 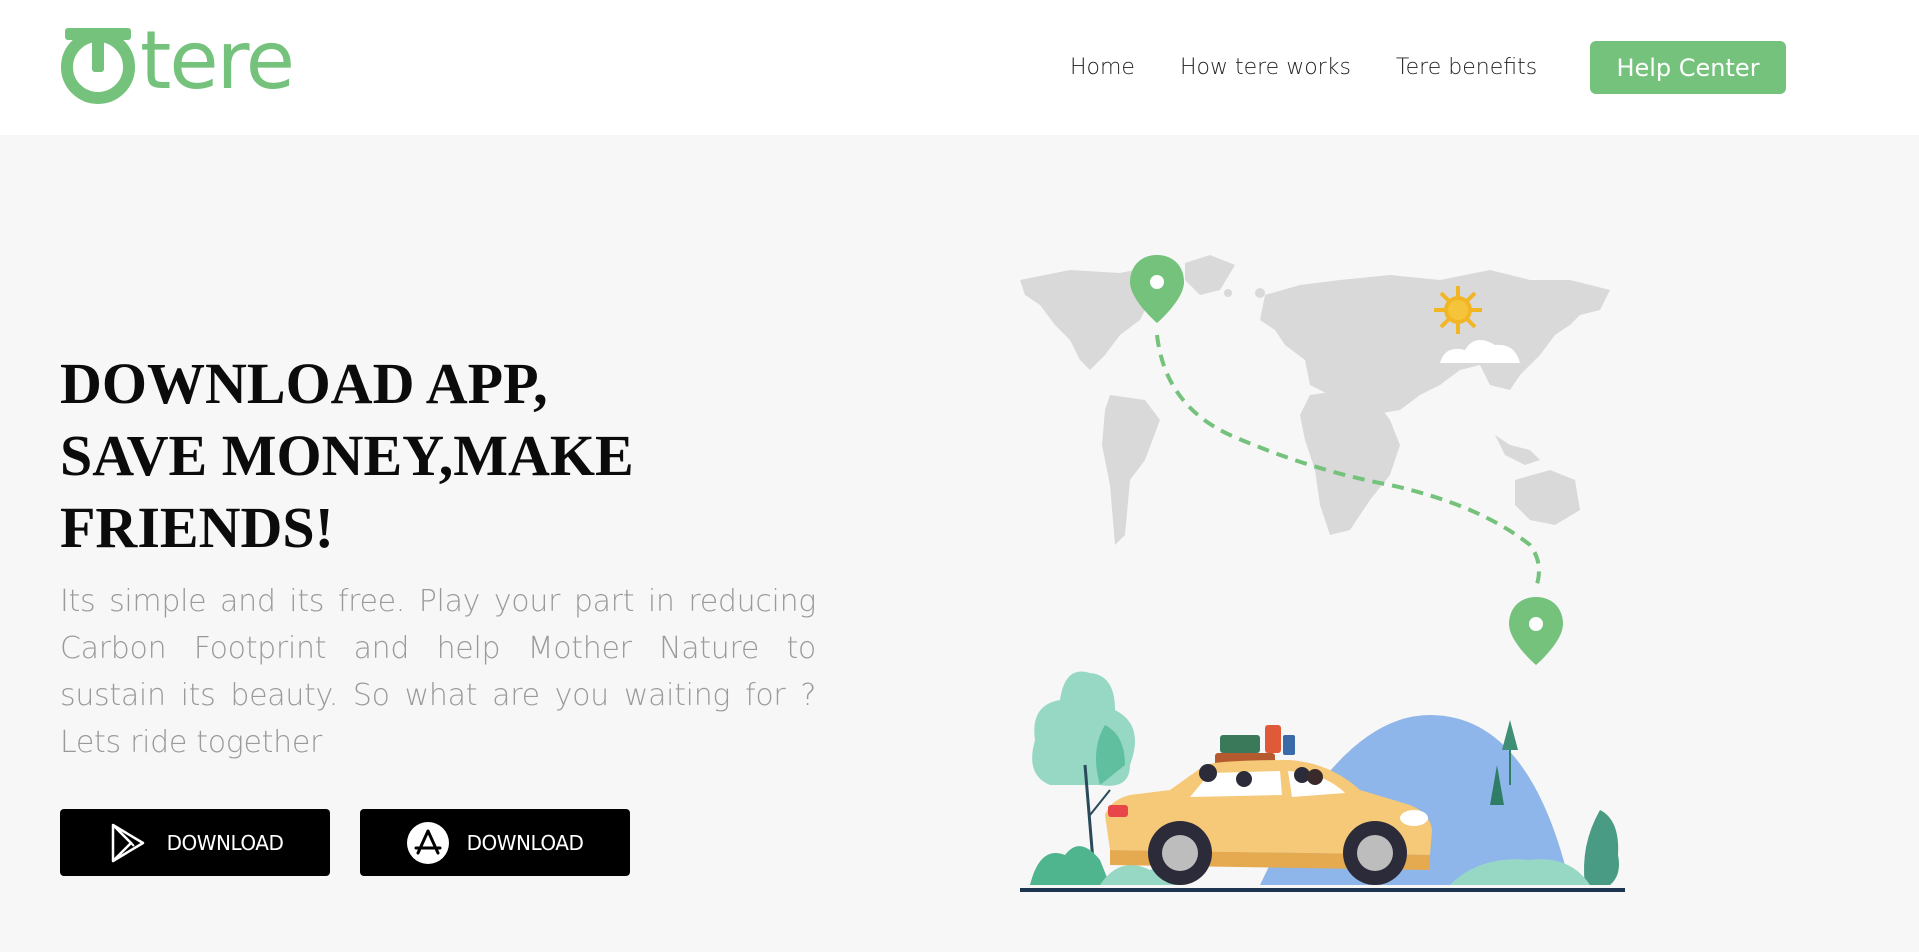 What do you see at coordinates (1536, 631) in the screenshot?
I see `location-pin-icon` at bounding box center [1536, 631].